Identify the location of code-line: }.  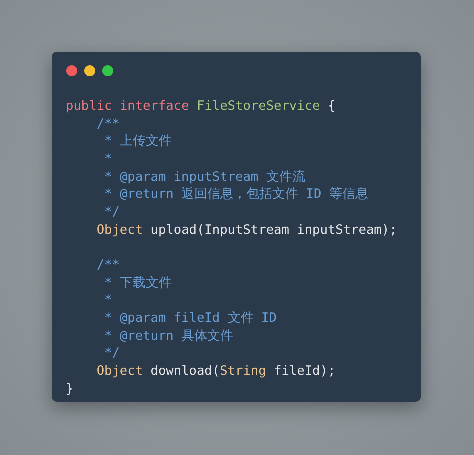
(70, 389).